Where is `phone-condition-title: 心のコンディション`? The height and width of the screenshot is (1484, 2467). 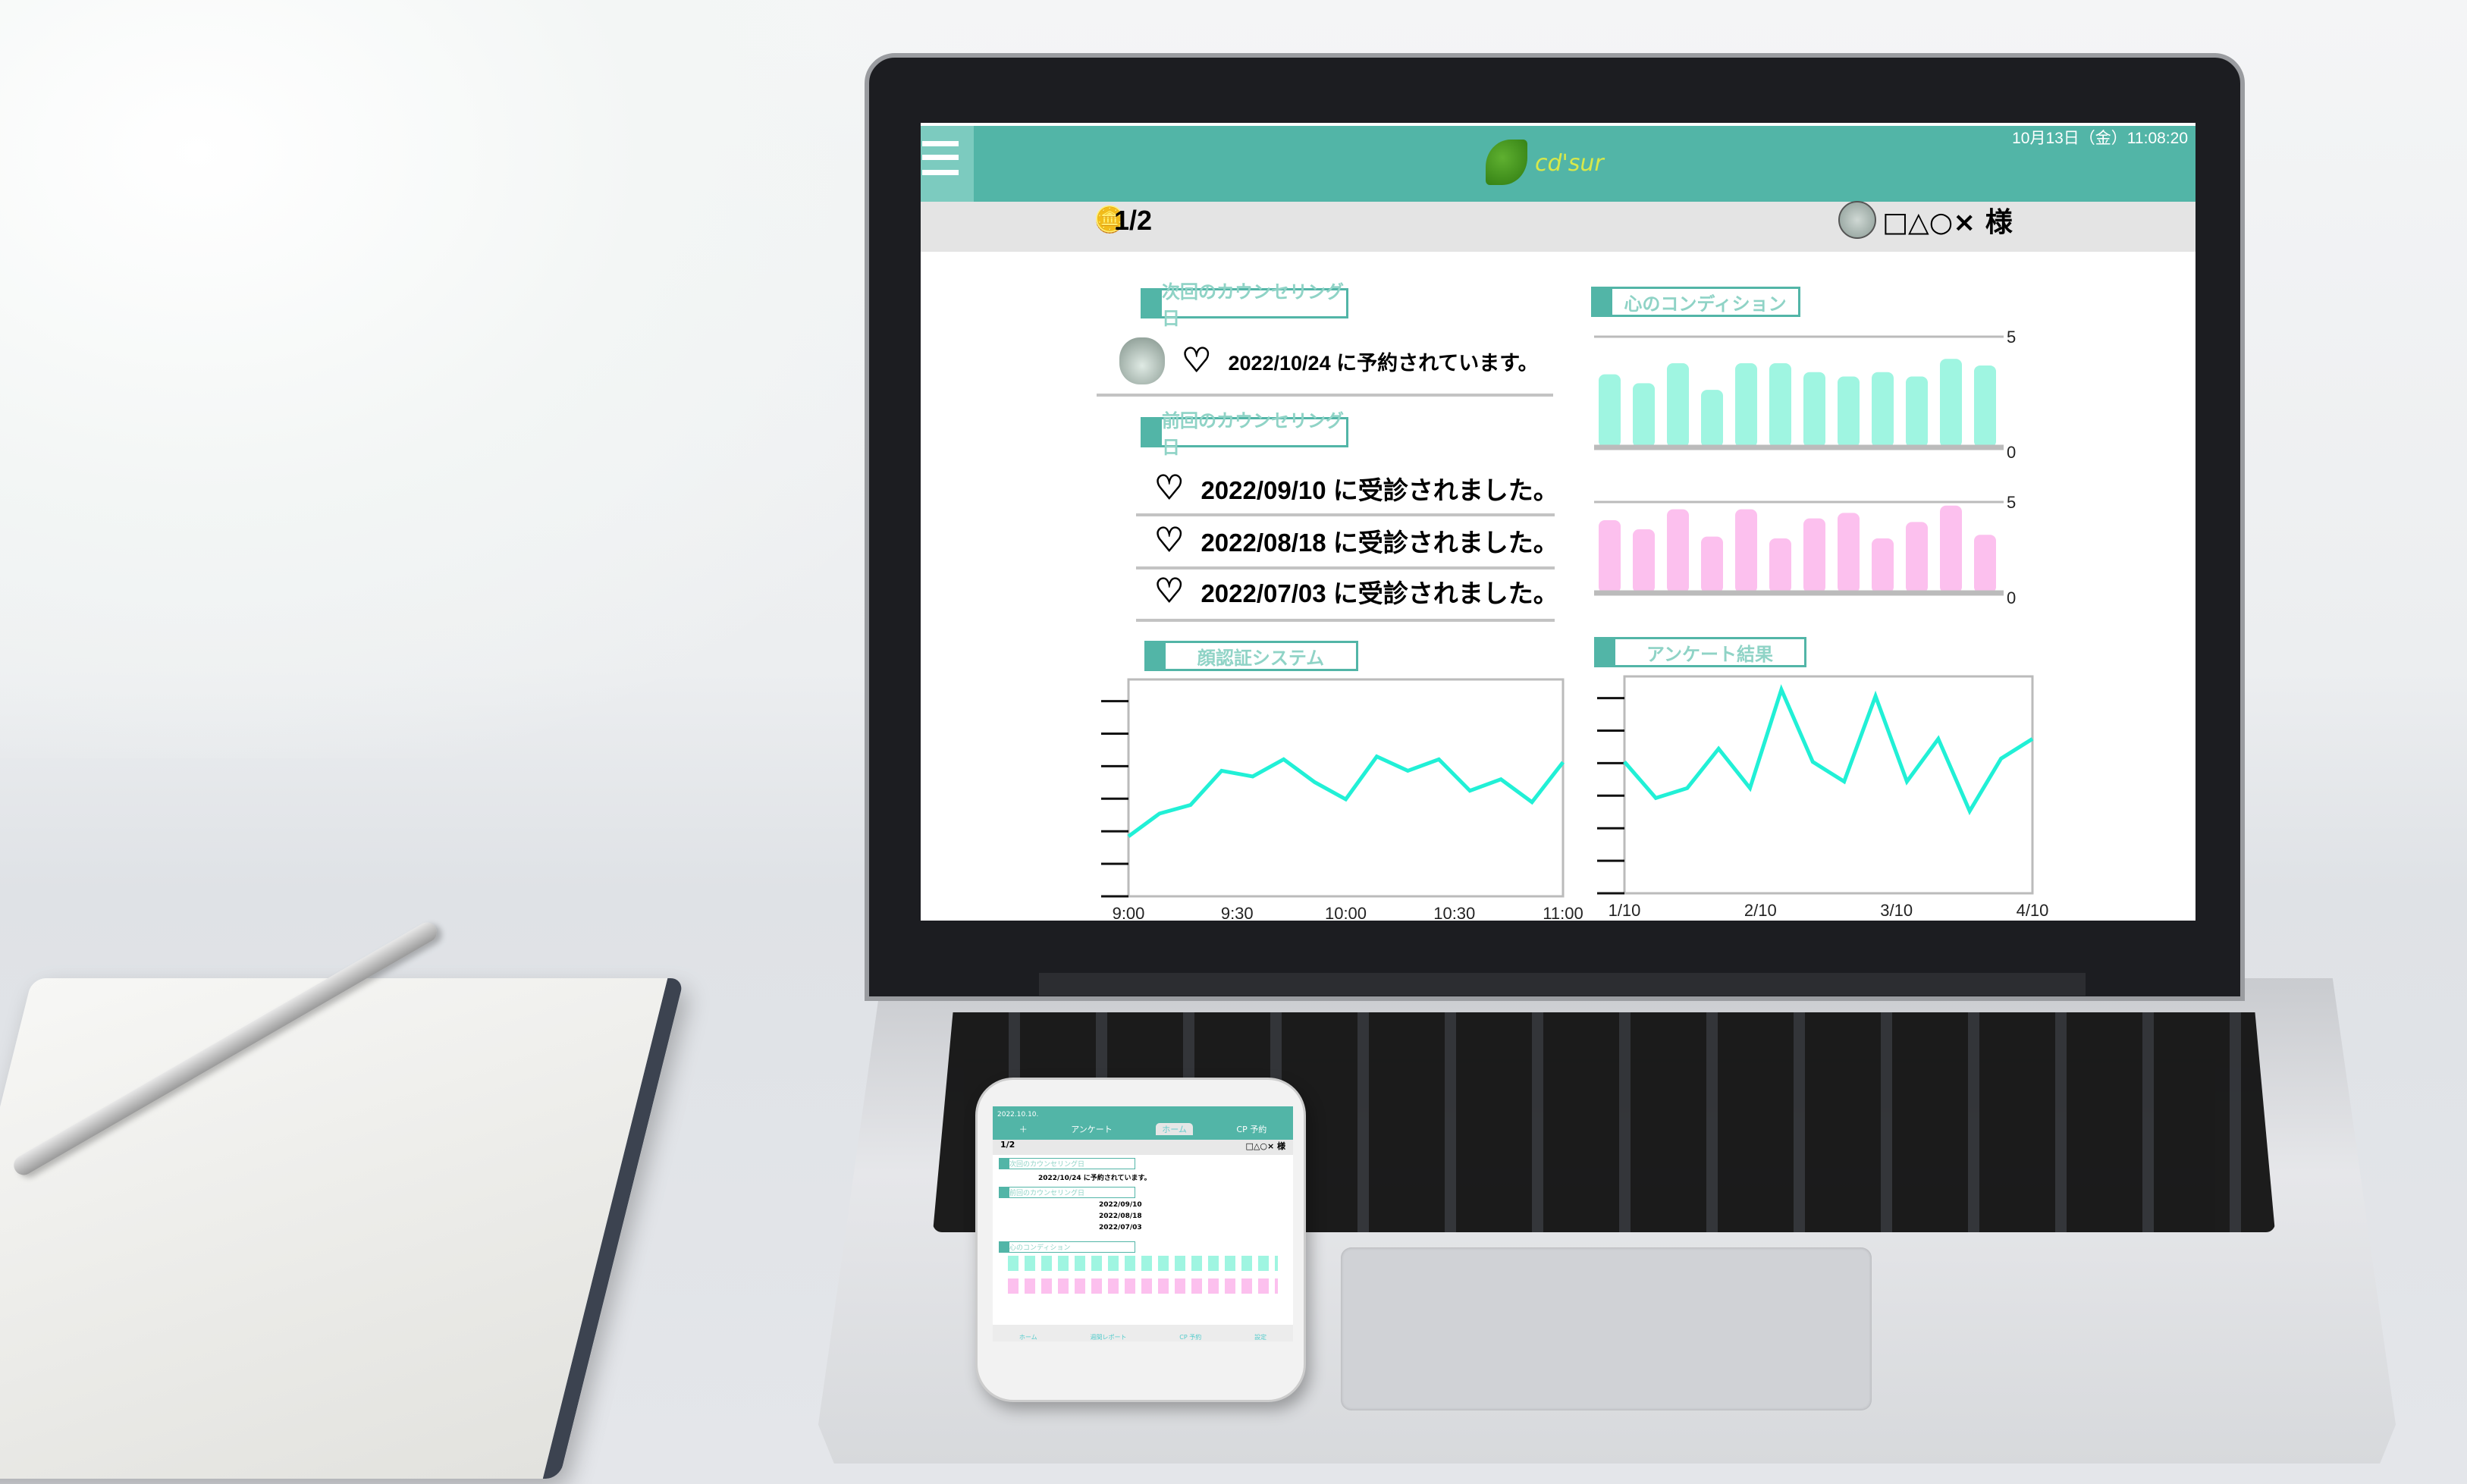 phone-condition-title: 心のコンディション is located at coordinates (1067, 1247).